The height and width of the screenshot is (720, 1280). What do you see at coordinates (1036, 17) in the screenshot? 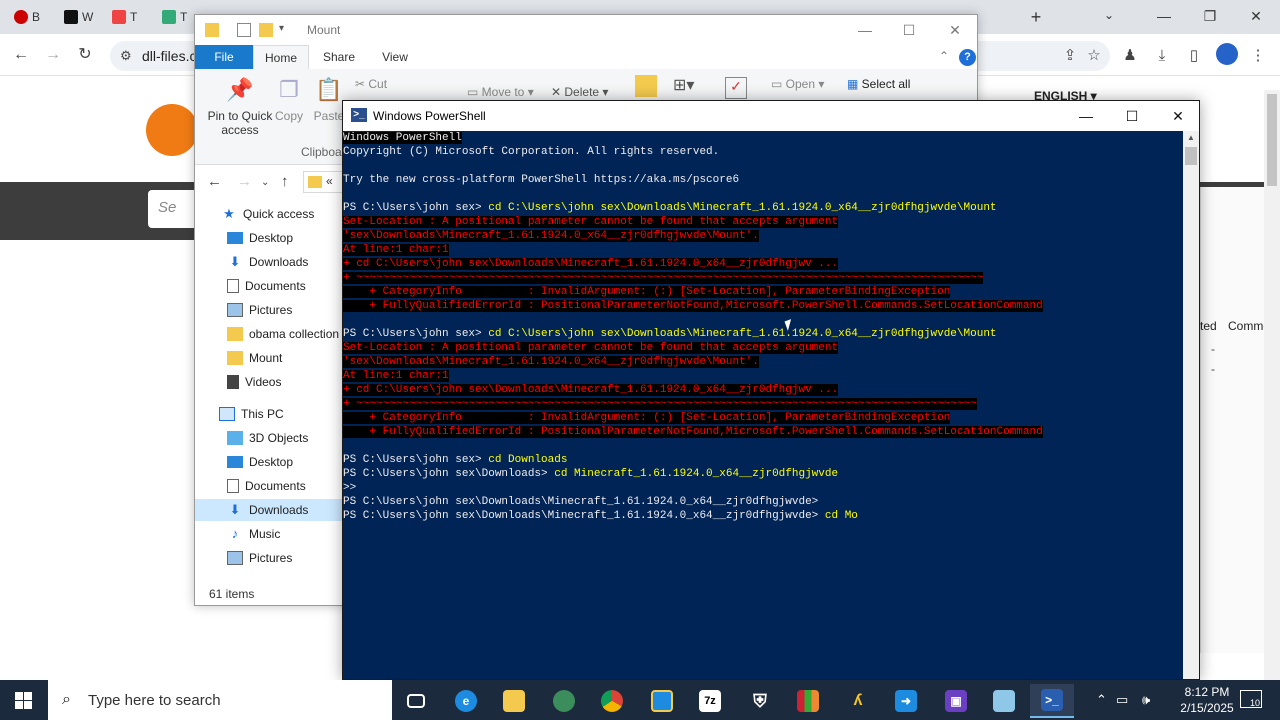
I see `new-tab-button: +` at bounding box center [1036, 17].